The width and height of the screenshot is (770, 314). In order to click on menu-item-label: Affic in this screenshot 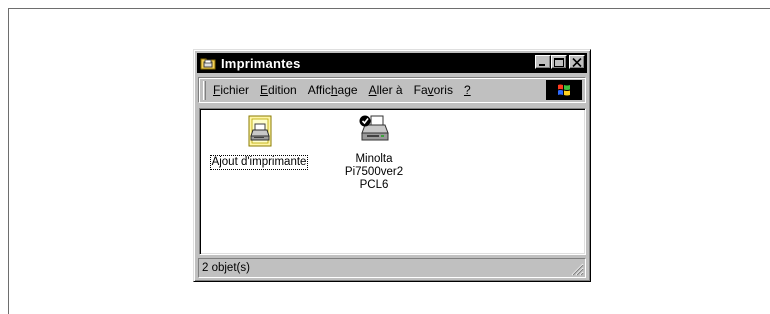, I will do `click(319, 90)`.